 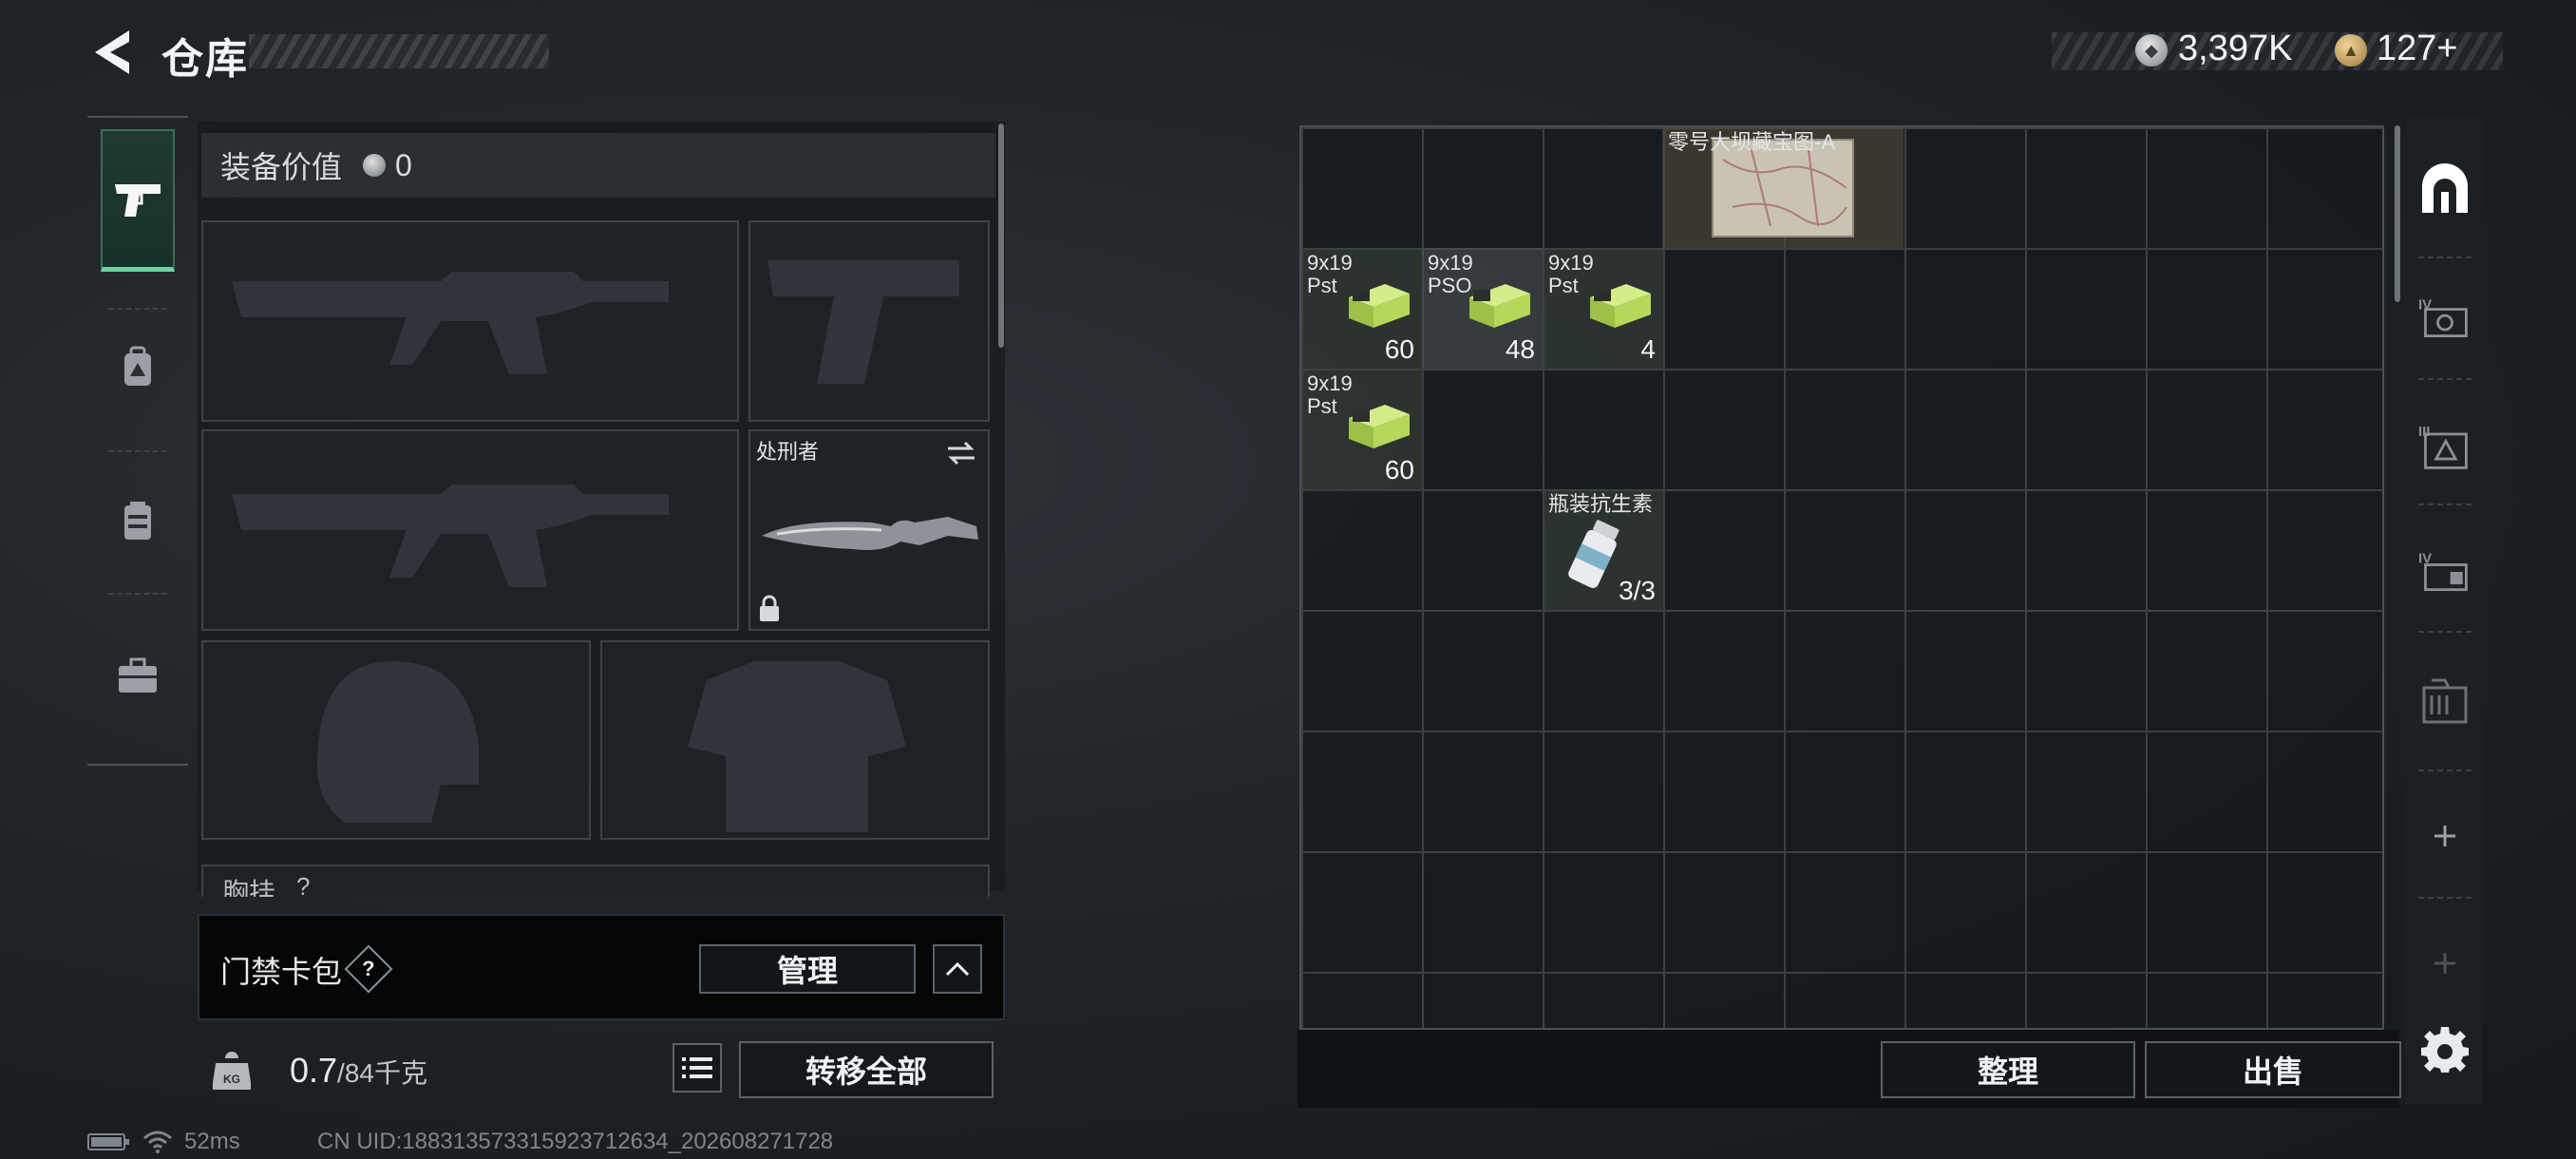 I want to click on transfer-all-button: 转移全部, so click(x=866, y=1069).